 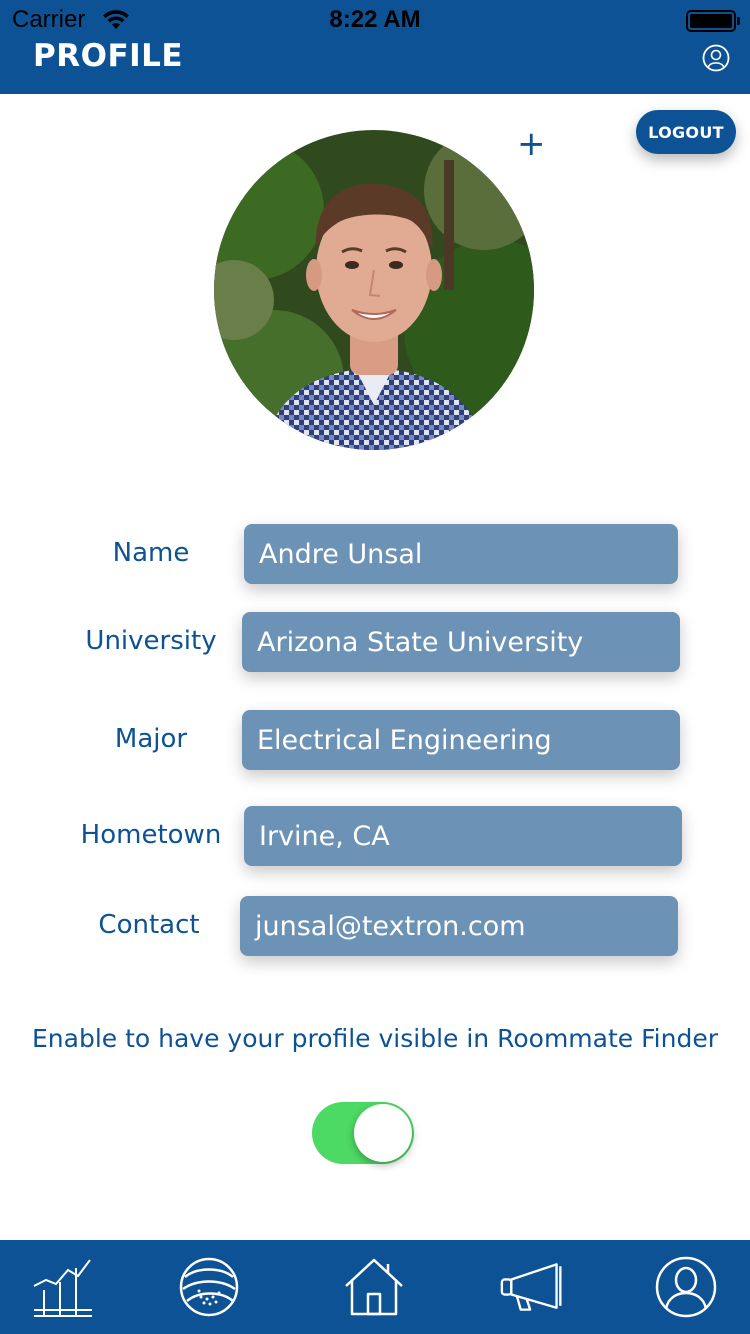 What do you see at coordinates (375, 19) in the screenshot?
I see `status-time: 8:22 AM` at bounding box center [375, 19].